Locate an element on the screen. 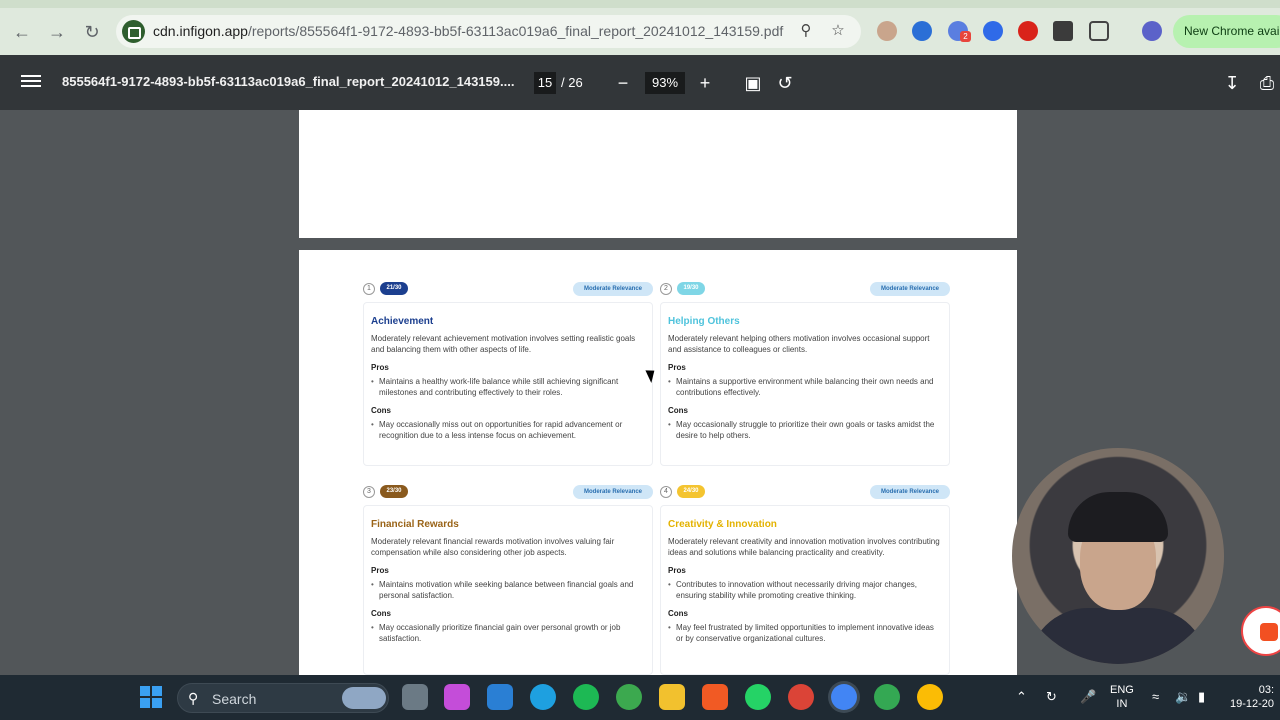  extension-red-icon is located at coordinates (1028, 31).